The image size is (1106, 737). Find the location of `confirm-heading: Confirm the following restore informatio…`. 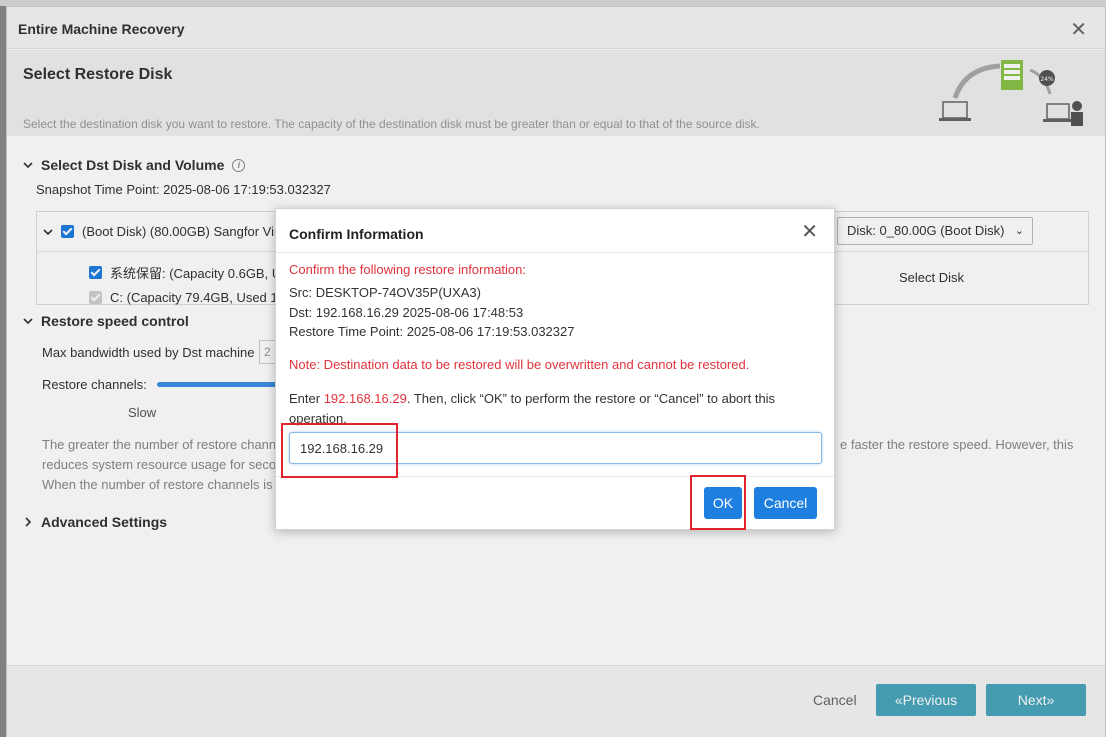

confirm-heading: Confirm the following restore informatio… is located at coordinates (407, 269).